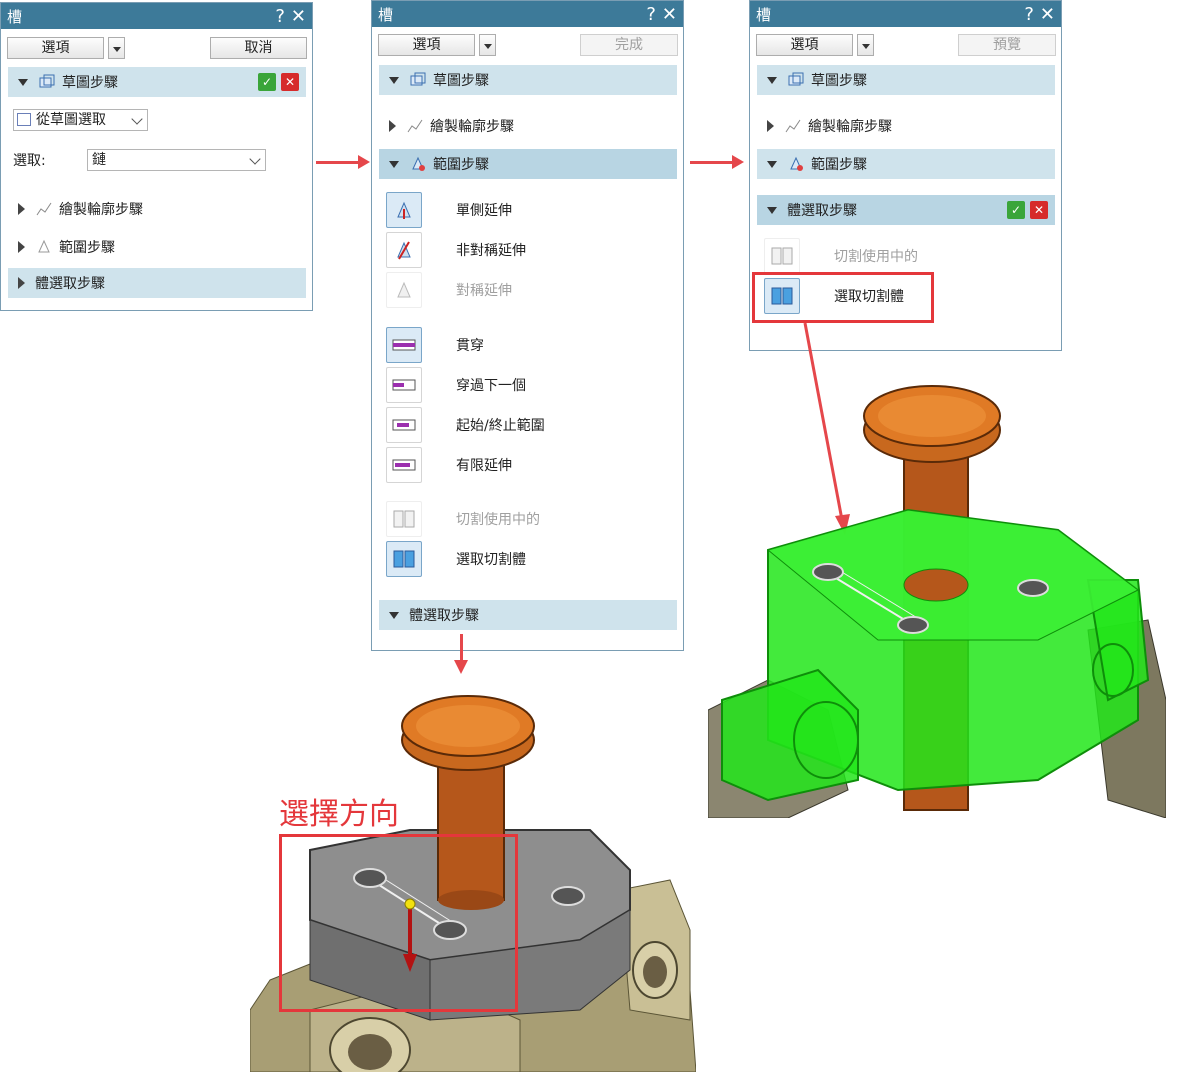  Describe the element at coordinates (404, 345) in the screenshot. I see `through-all-icon` at that location.